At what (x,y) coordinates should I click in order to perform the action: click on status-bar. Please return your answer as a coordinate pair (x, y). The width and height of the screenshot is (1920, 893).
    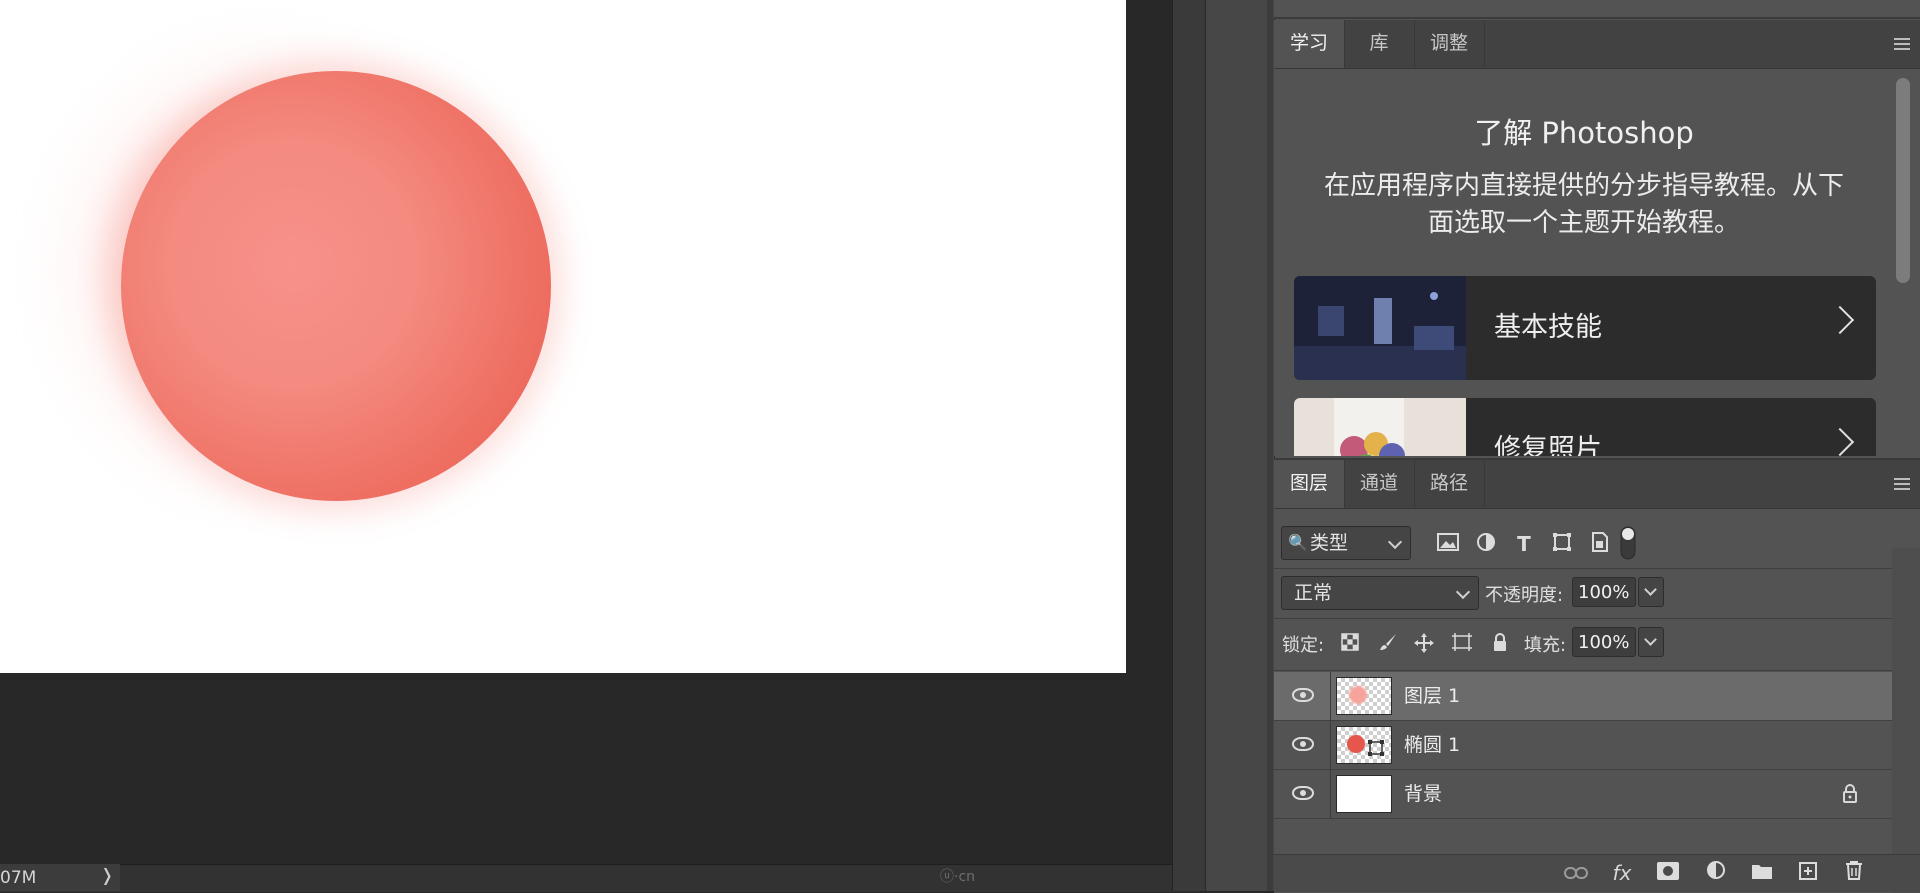
    Looking at the image, I should click on (600, 878).